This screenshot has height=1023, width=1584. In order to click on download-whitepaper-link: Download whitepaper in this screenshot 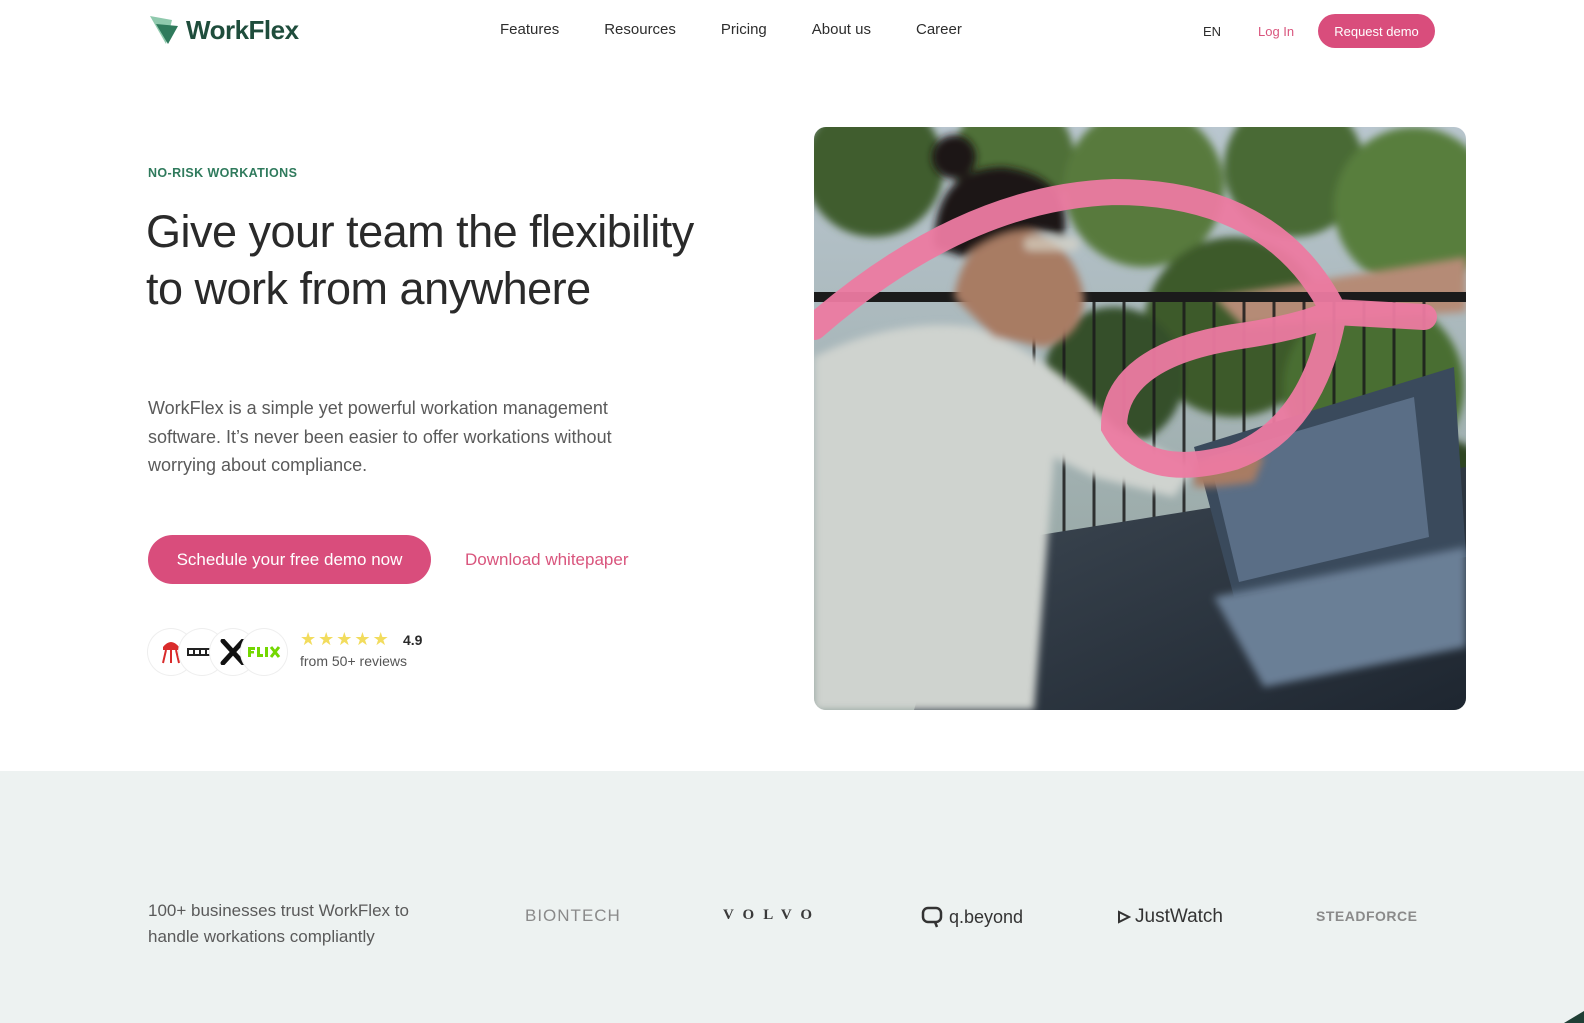, I will do `click(547, 560)`.